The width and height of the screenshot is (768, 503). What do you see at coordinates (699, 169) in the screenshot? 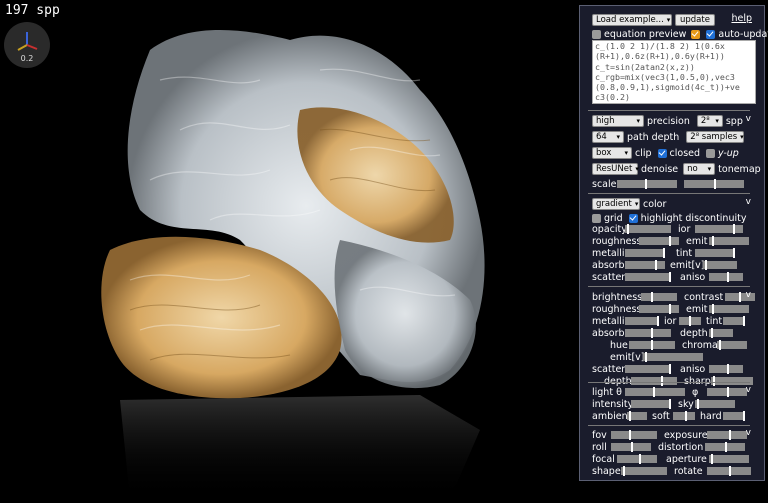
I see `tonemap-select: no ▾` at bounding box center [699, 169].